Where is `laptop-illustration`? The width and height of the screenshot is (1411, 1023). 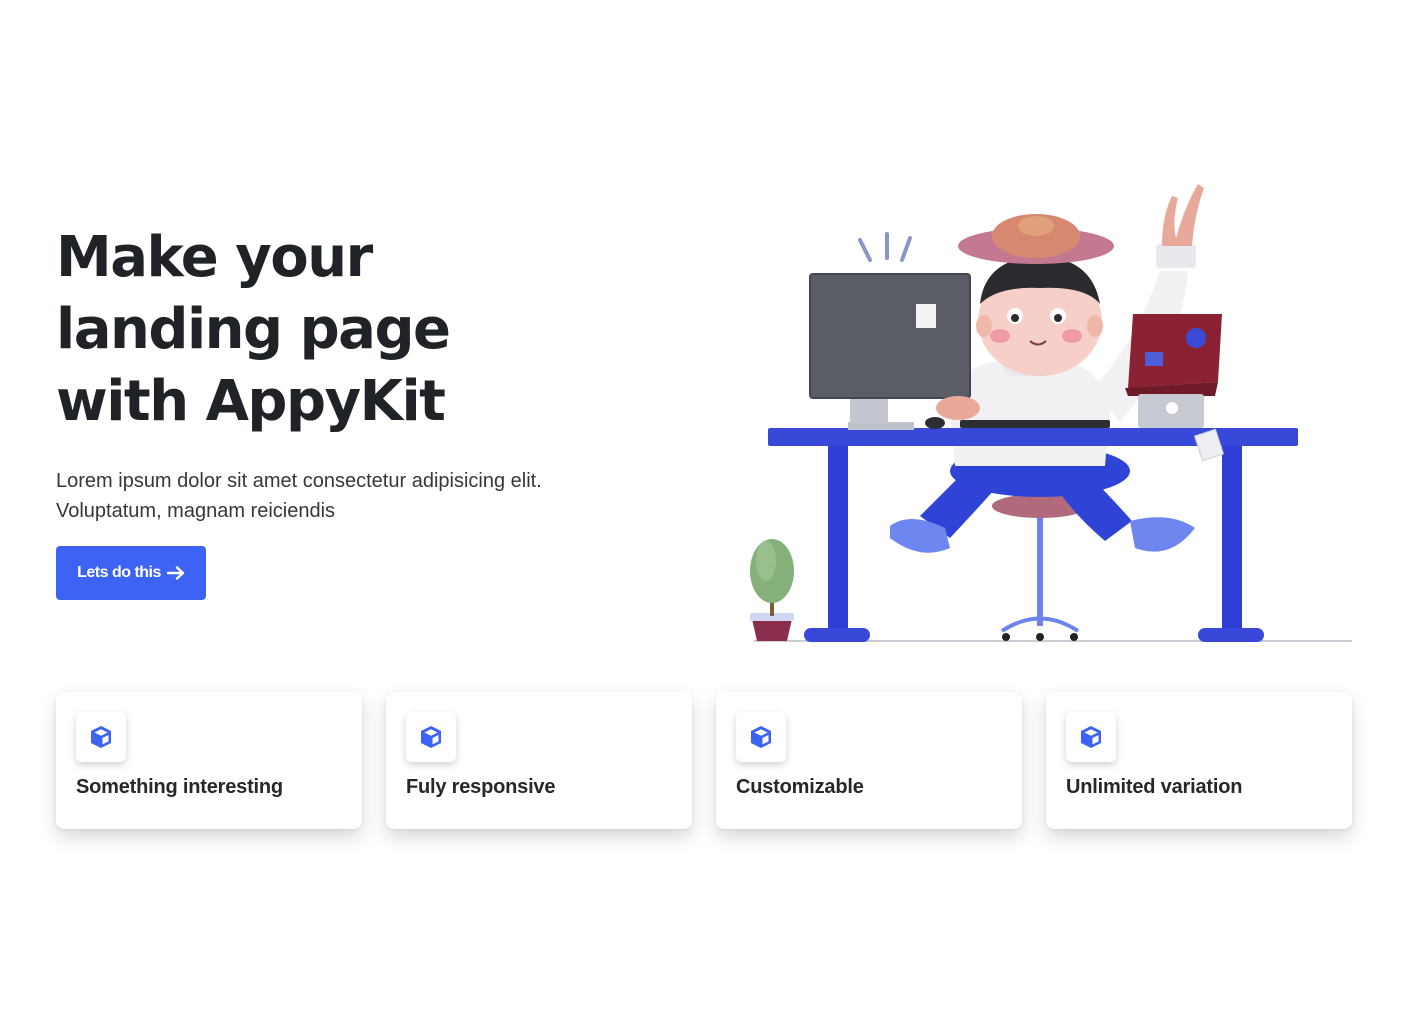
laptop-illustration is located at coordinates (1173, 371).